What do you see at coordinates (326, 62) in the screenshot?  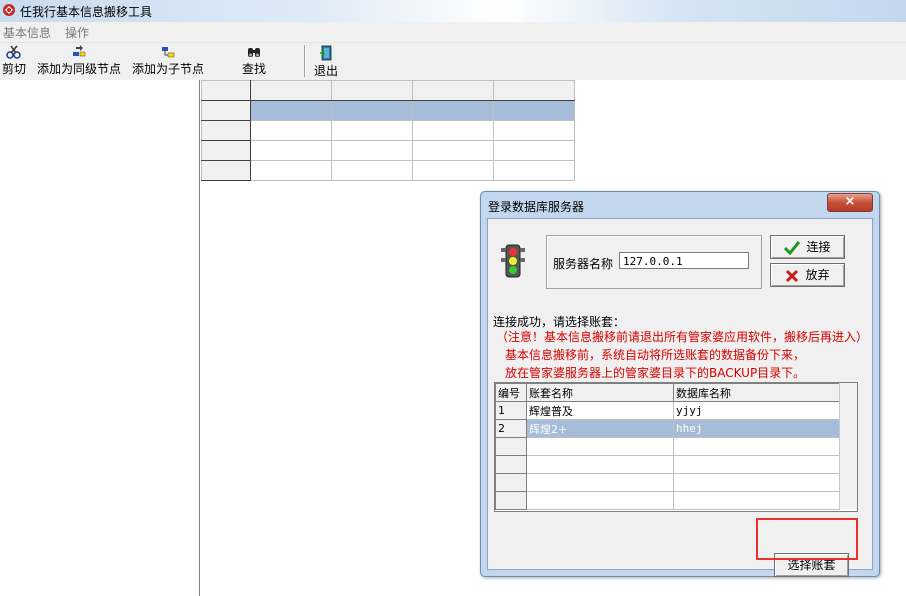 I see `exit-button: 退出` at bounding box center [326, 62].